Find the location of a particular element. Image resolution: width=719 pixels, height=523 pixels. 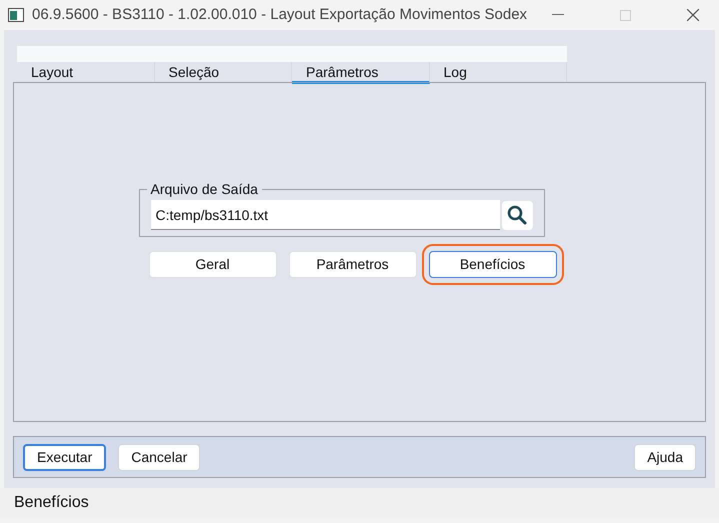

footer-button: Ajuda is located at coordinates (665, 457).